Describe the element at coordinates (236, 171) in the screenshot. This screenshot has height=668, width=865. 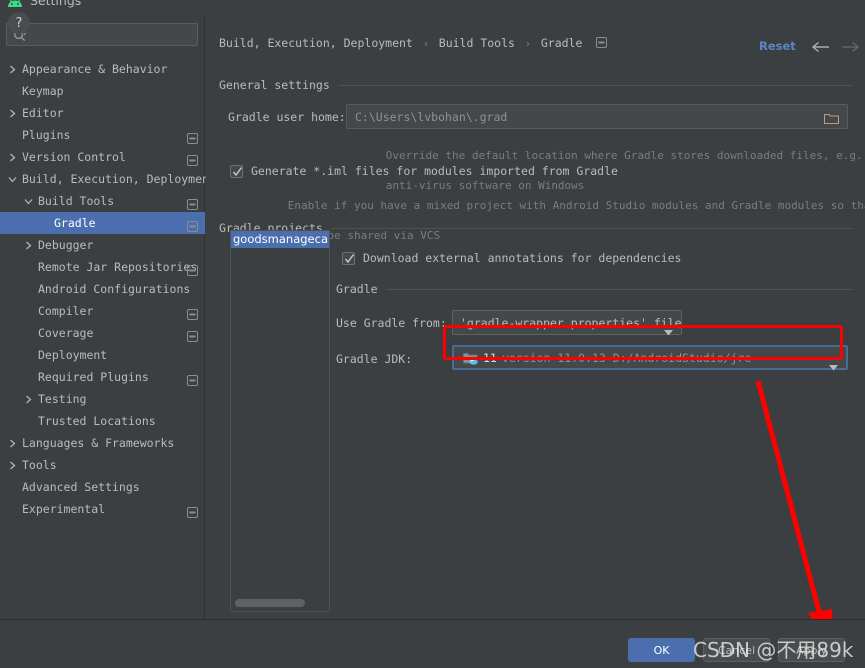
I see `generate-iml-checkbox` at that location.